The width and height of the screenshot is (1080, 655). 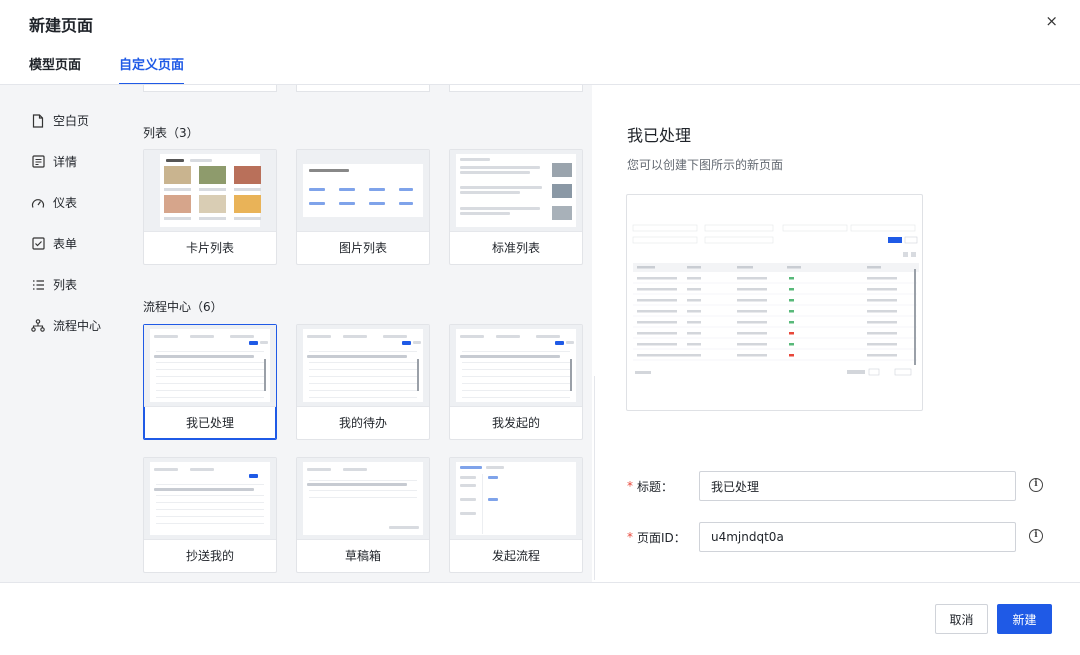 What do you see at coordinates (516, 499) in the screenshot?
I see `start-flow-thumbnail` at bounding box center [516, 499].